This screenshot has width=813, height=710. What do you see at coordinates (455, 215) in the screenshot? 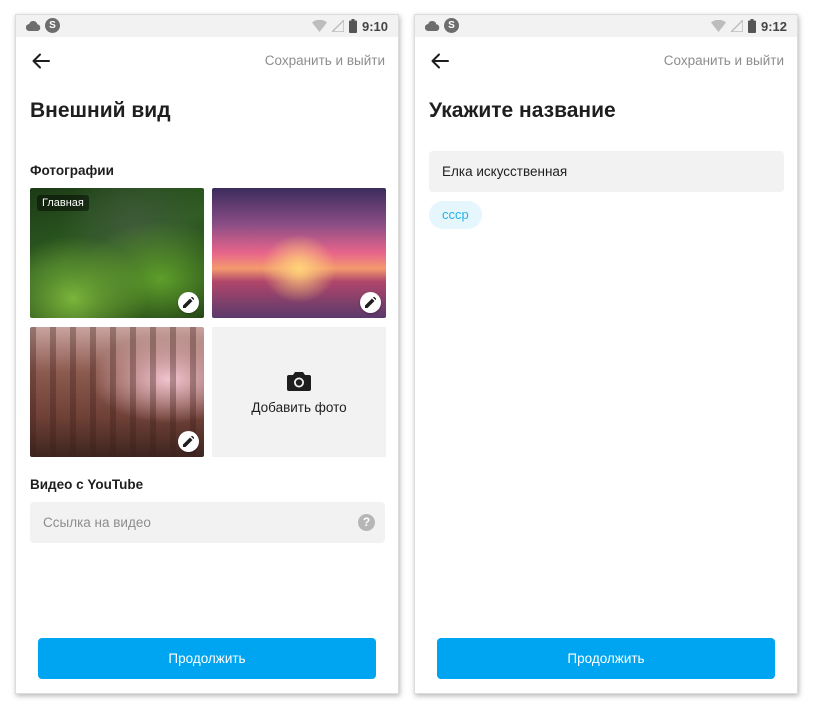
I see `suggestion-chip: ссср` at bounding box center [455, 215].